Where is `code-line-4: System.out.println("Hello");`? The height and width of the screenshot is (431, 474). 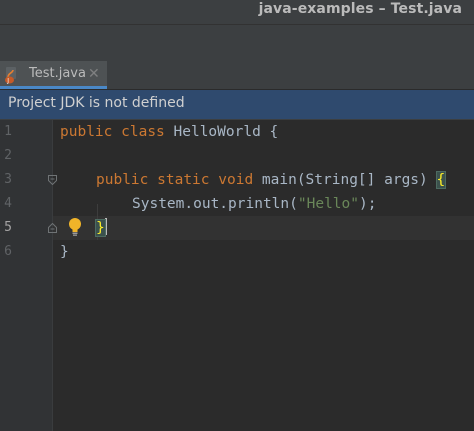 code-line-4: System.out.println("Hello"); is located at coordinates (254, 204).